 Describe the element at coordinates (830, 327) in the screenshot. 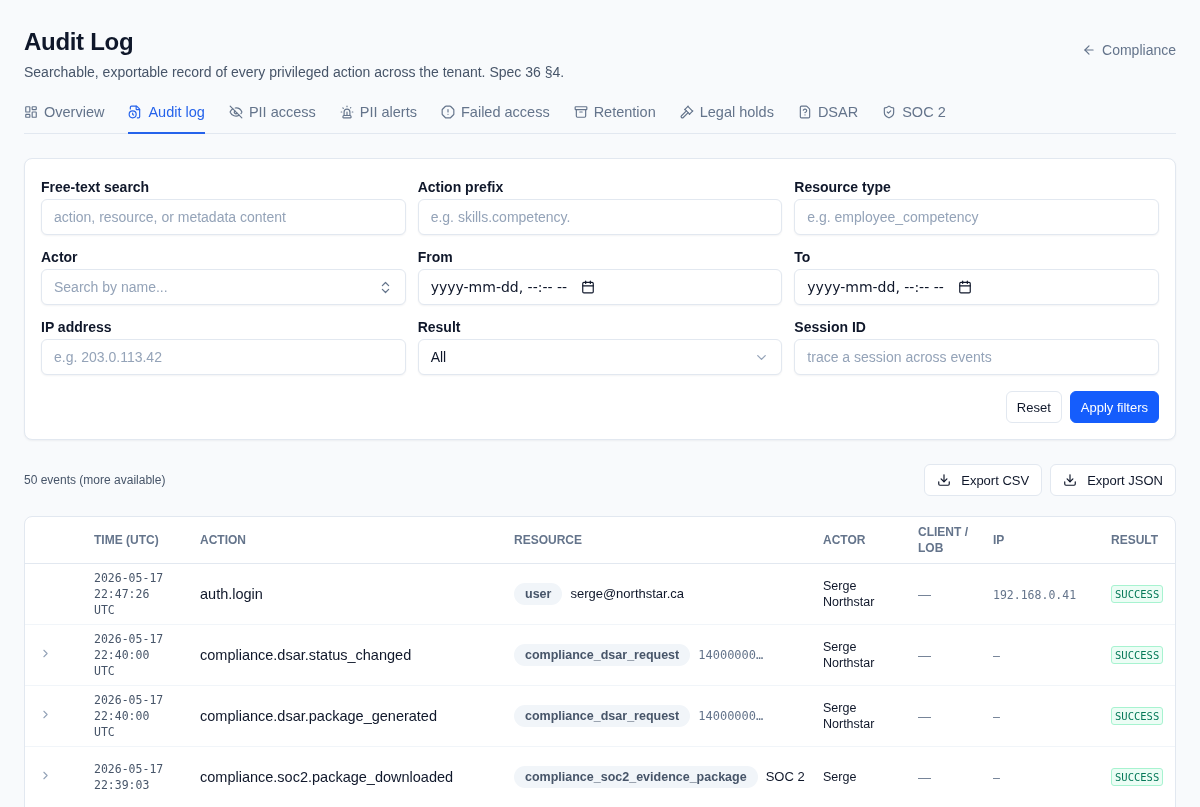

I see `field-label: Session ID` at that location.